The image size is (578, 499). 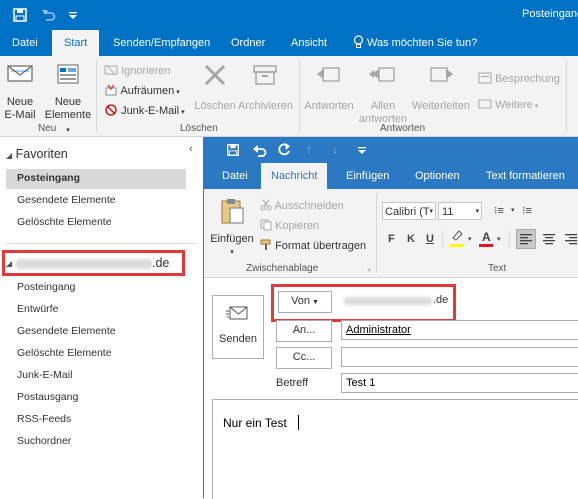 What do you see at coordinates (430, 239) in the screenshot?
I see `underline-button: U` at bounding box center [430, 239].